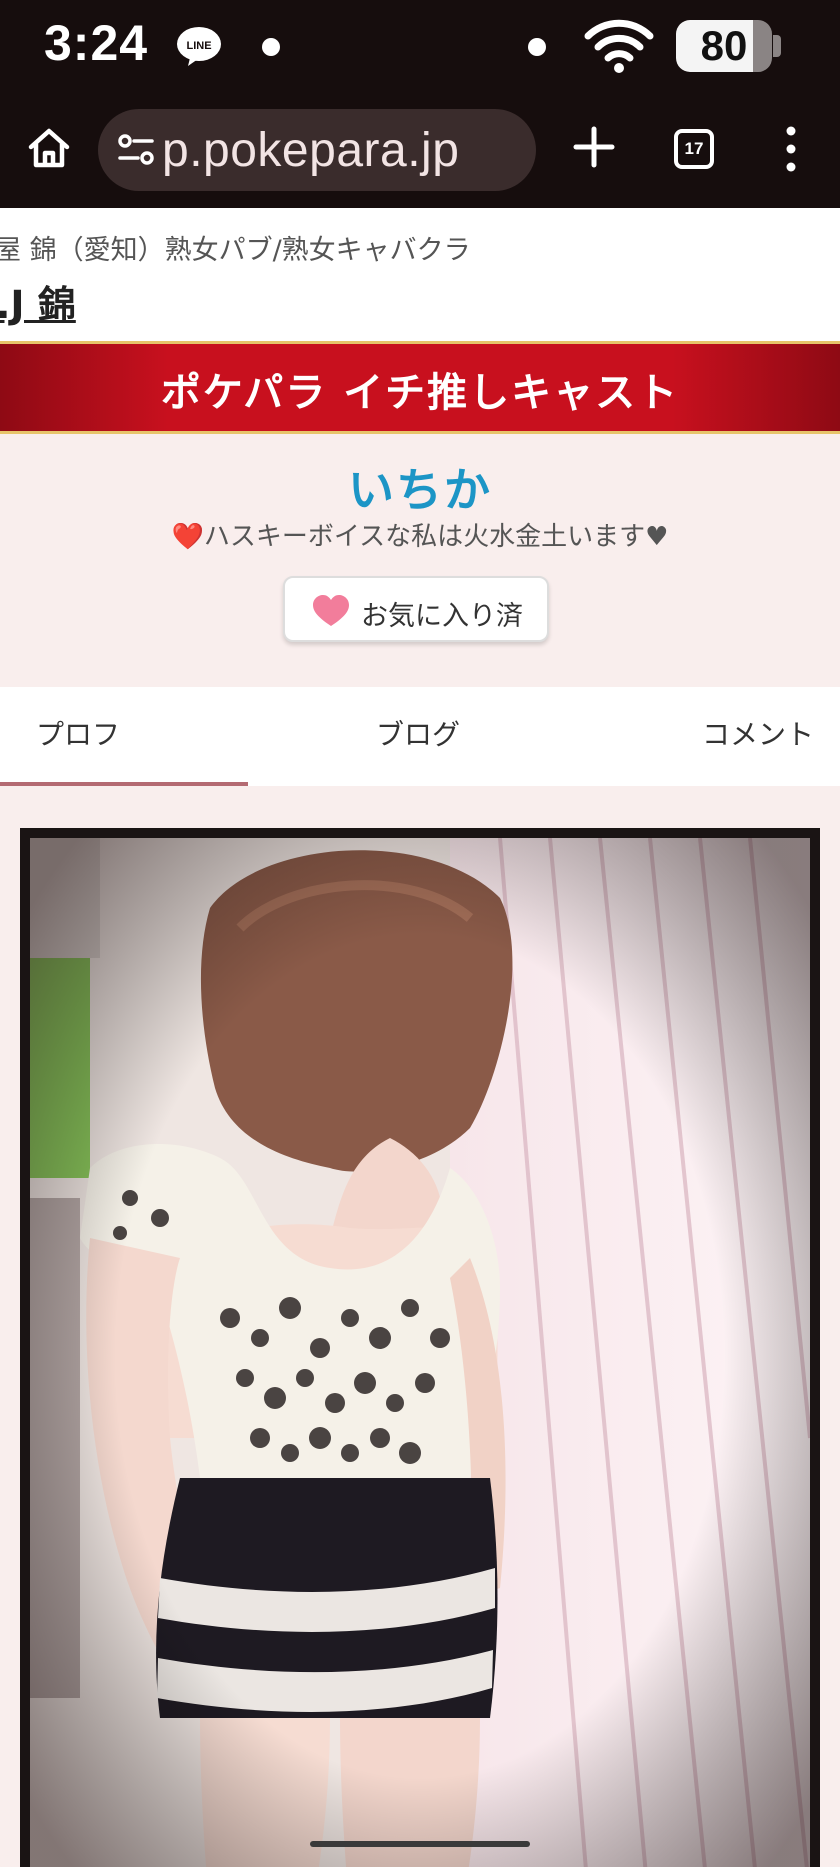  What do you see at coordinates (694, 149) in the screenshot?
I see `tab-switcher-icon: 17` at bounding box center [694, 149].